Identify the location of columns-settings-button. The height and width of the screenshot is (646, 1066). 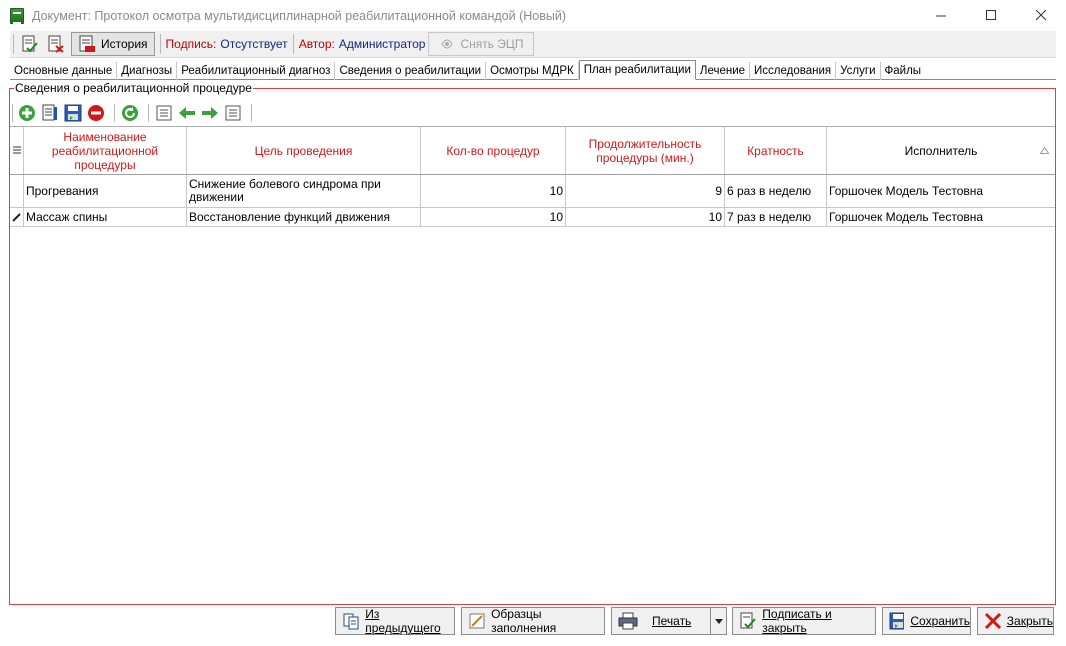
(233, 113).